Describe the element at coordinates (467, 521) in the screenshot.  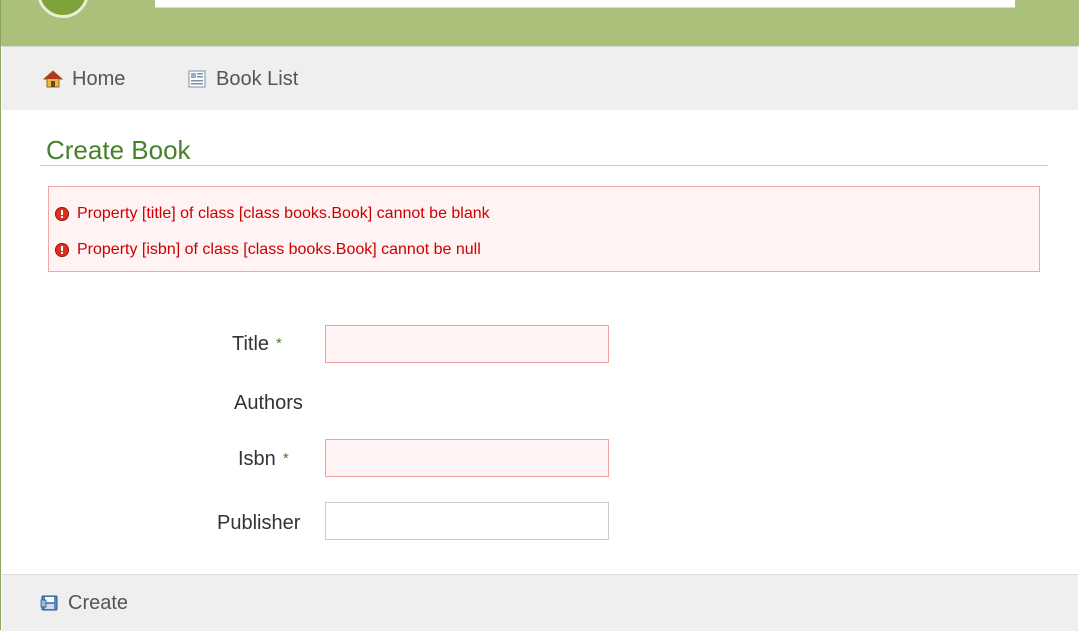
I see `publisher-input` at that location.